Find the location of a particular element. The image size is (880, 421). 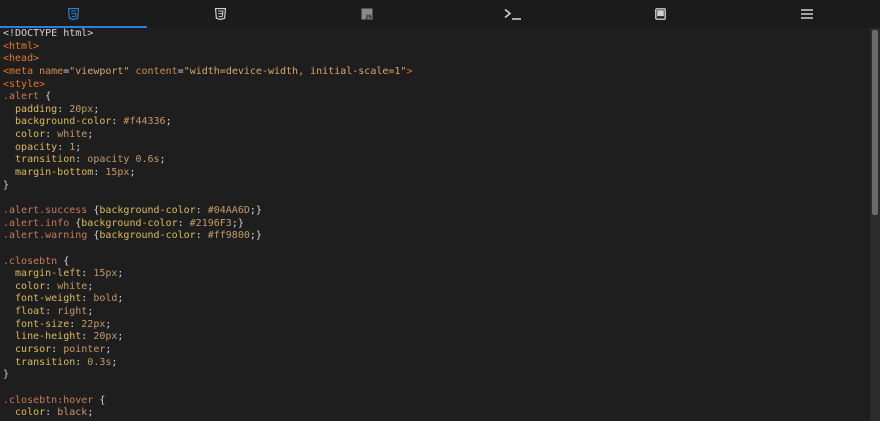

vertical-scrollbar is located at coordinates (875, 224).